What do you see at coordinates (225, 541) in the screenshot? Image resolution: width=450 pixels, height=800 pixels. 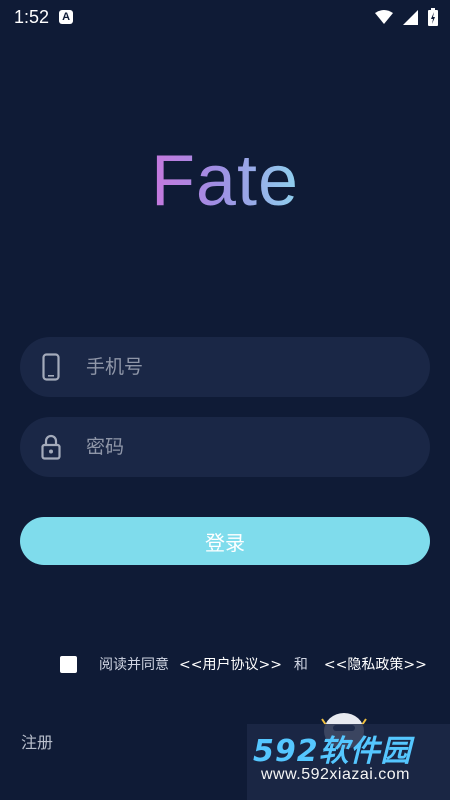 I see `login-button: 登录` at bounding box center [225, 541].